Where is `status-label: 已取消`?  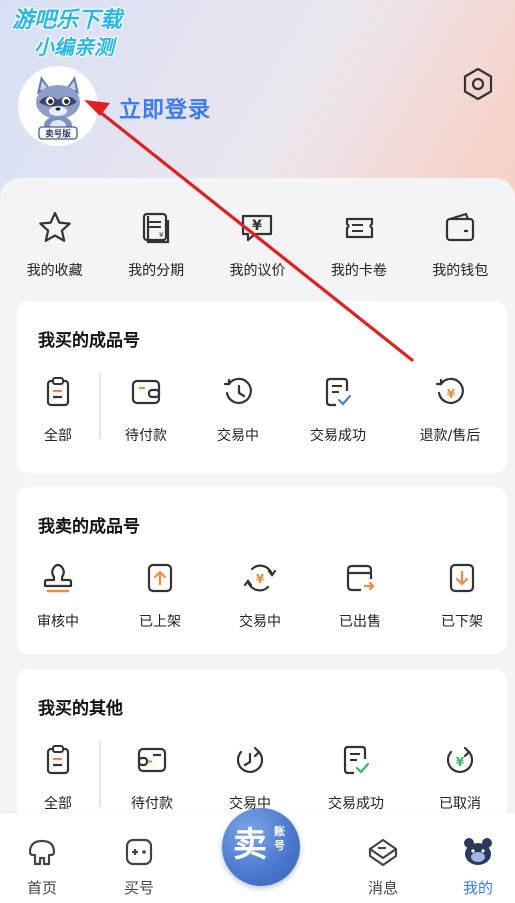
status-label: 已取消 is located at coordinates (460, 804).